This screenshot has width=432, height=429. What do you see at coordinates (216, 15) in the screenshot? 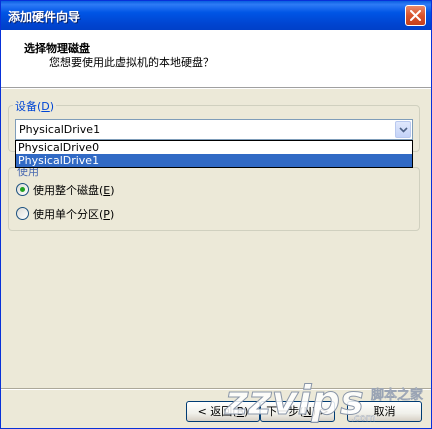
I see `title-bar: 添加硬件向导` at bounding box center [216, 15].